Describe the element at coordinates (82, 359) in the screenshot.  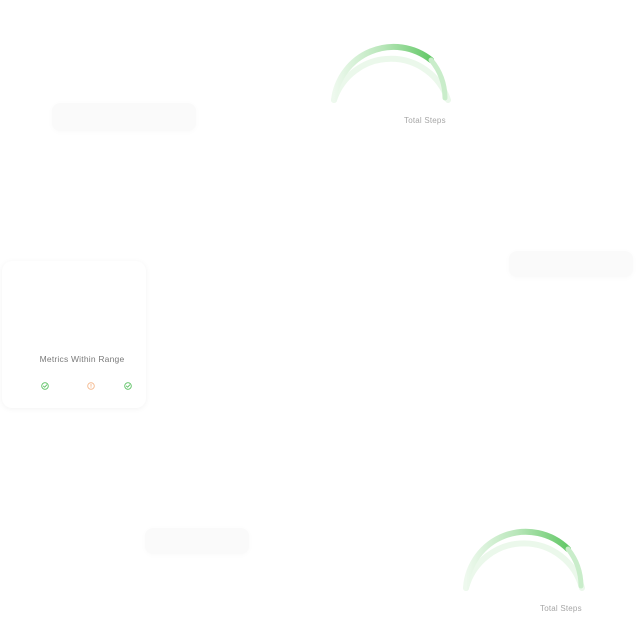
I see `metrics-title: Metrics Within Range` at that location.